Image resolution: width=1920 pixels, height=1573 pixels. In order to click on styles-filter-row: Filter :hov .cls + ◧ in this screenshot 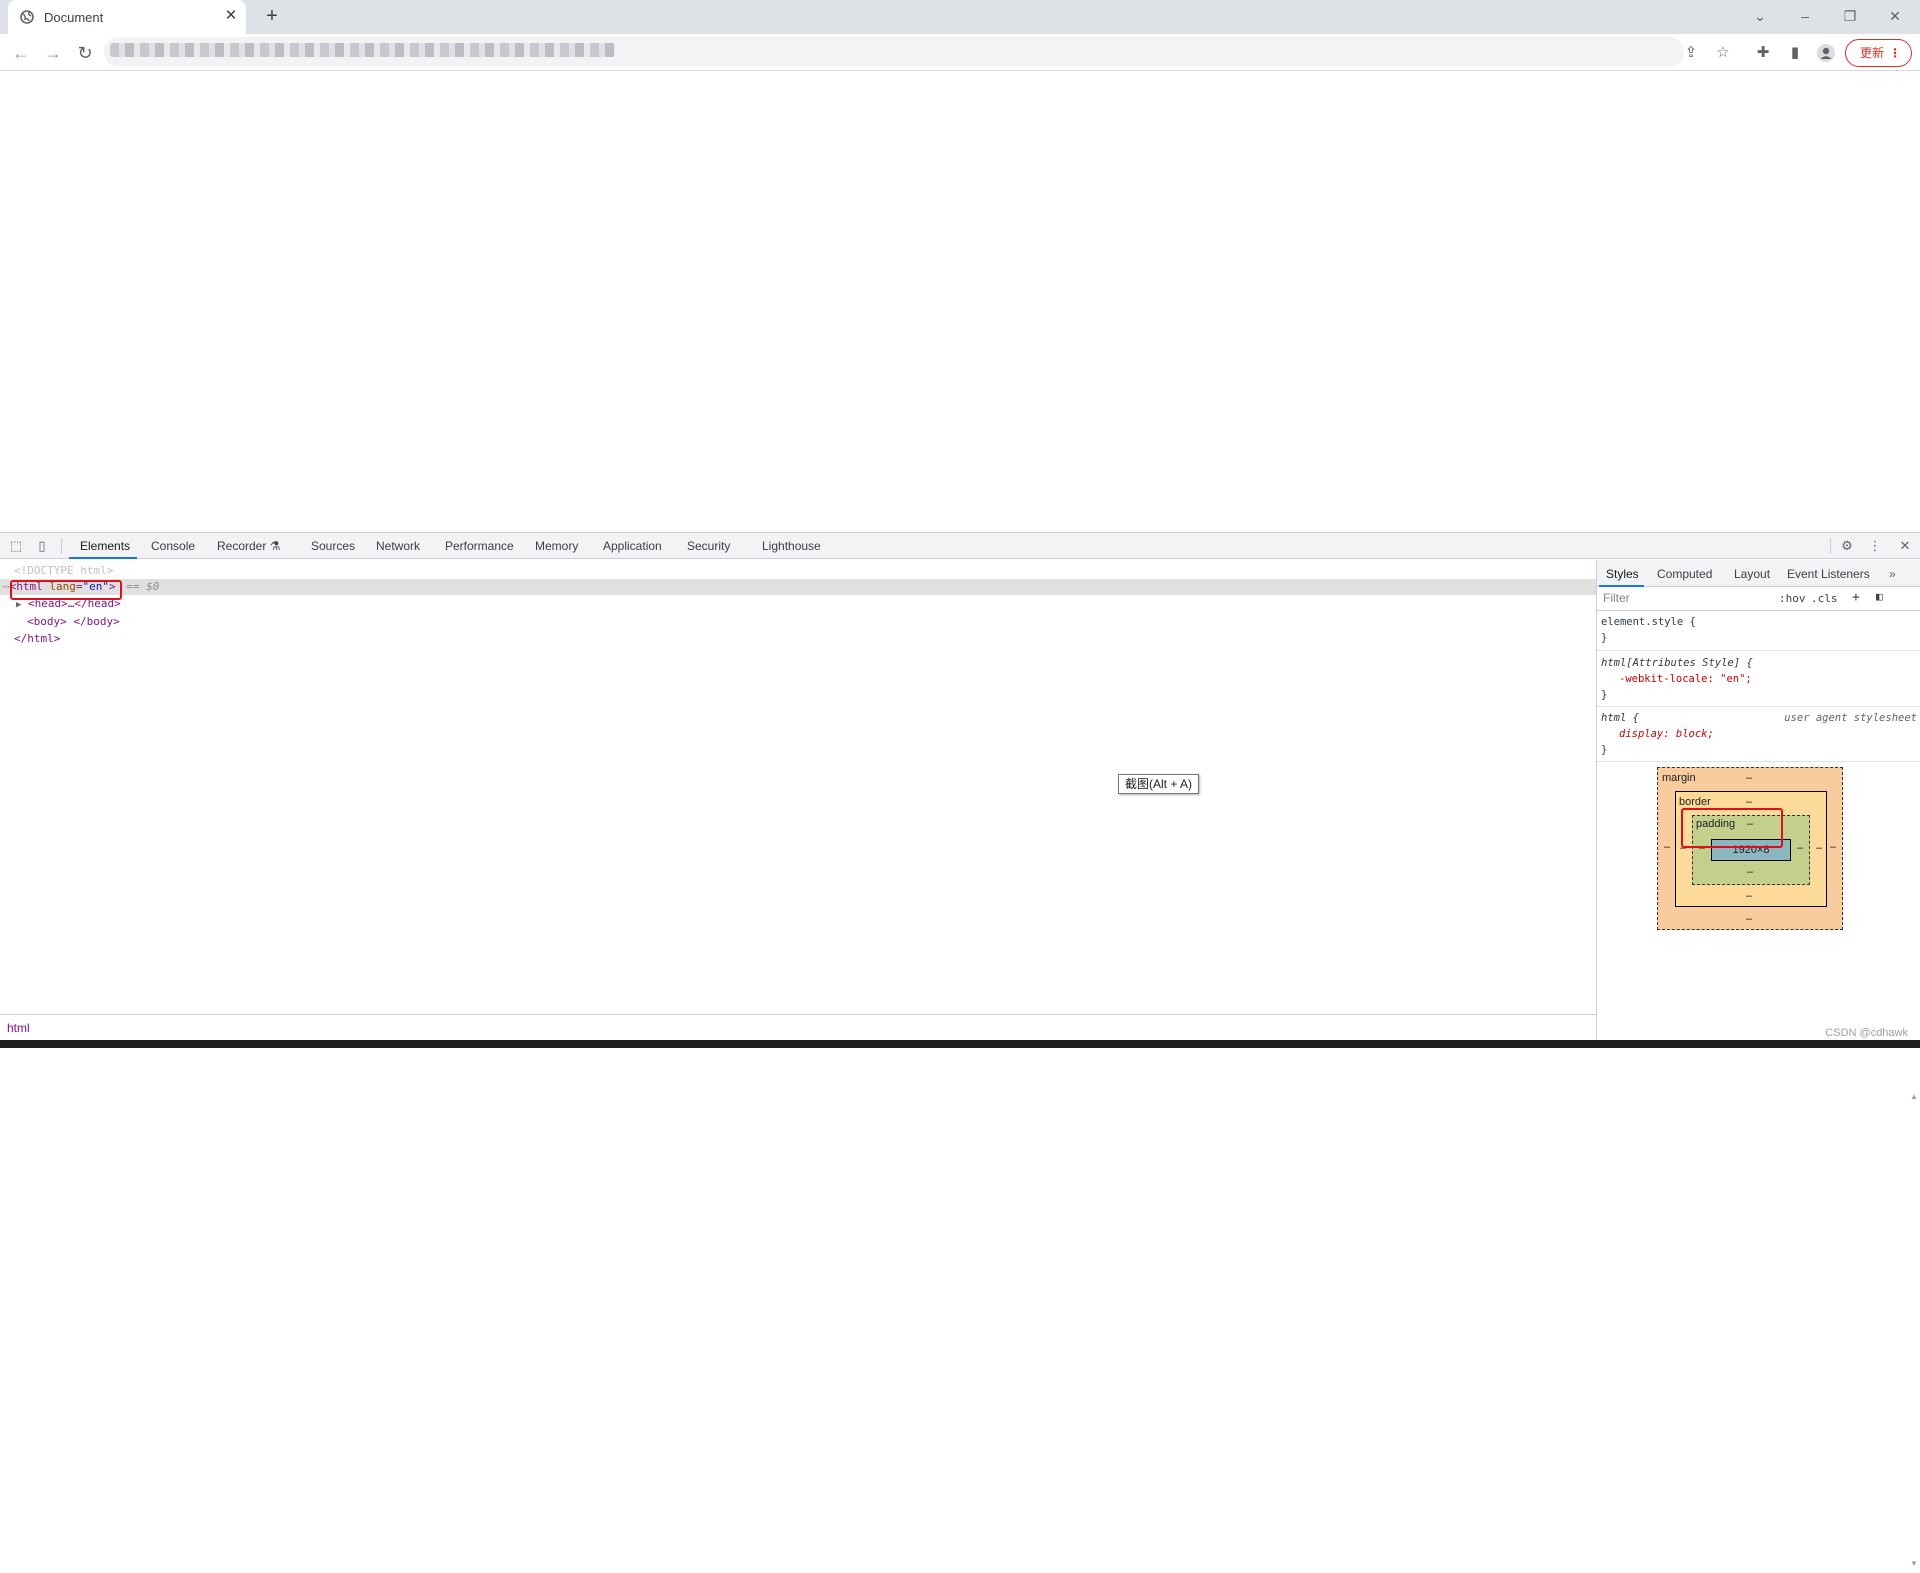, I will do `click(1758, 599)`.